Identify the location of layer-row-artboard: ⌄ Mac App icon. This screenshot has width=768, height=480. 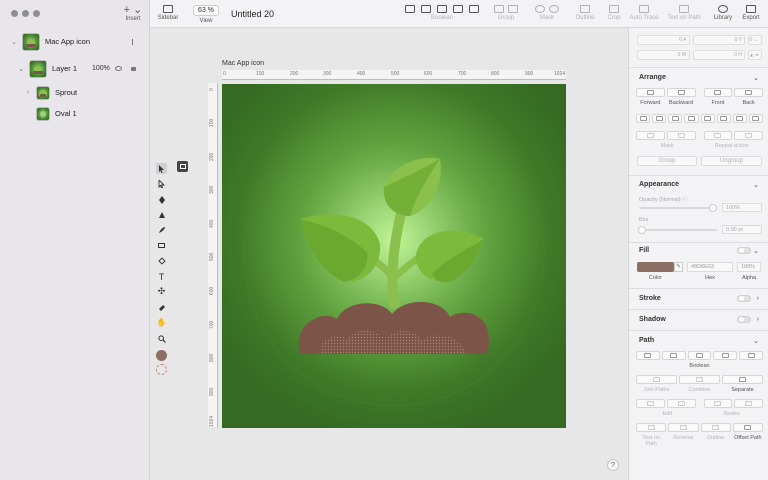
(75, 41).